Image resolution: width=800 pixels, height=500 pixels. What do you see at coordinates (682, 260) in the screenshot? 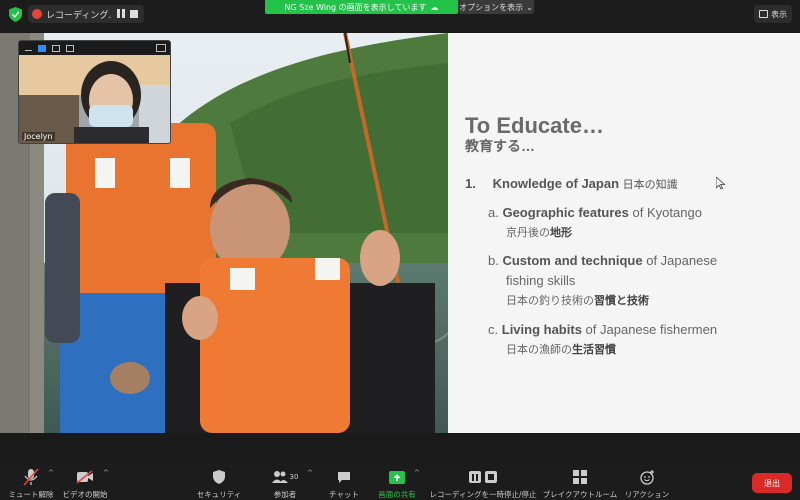
I see `subitem-rest: of Japanese` at bounding box center [682, 260].